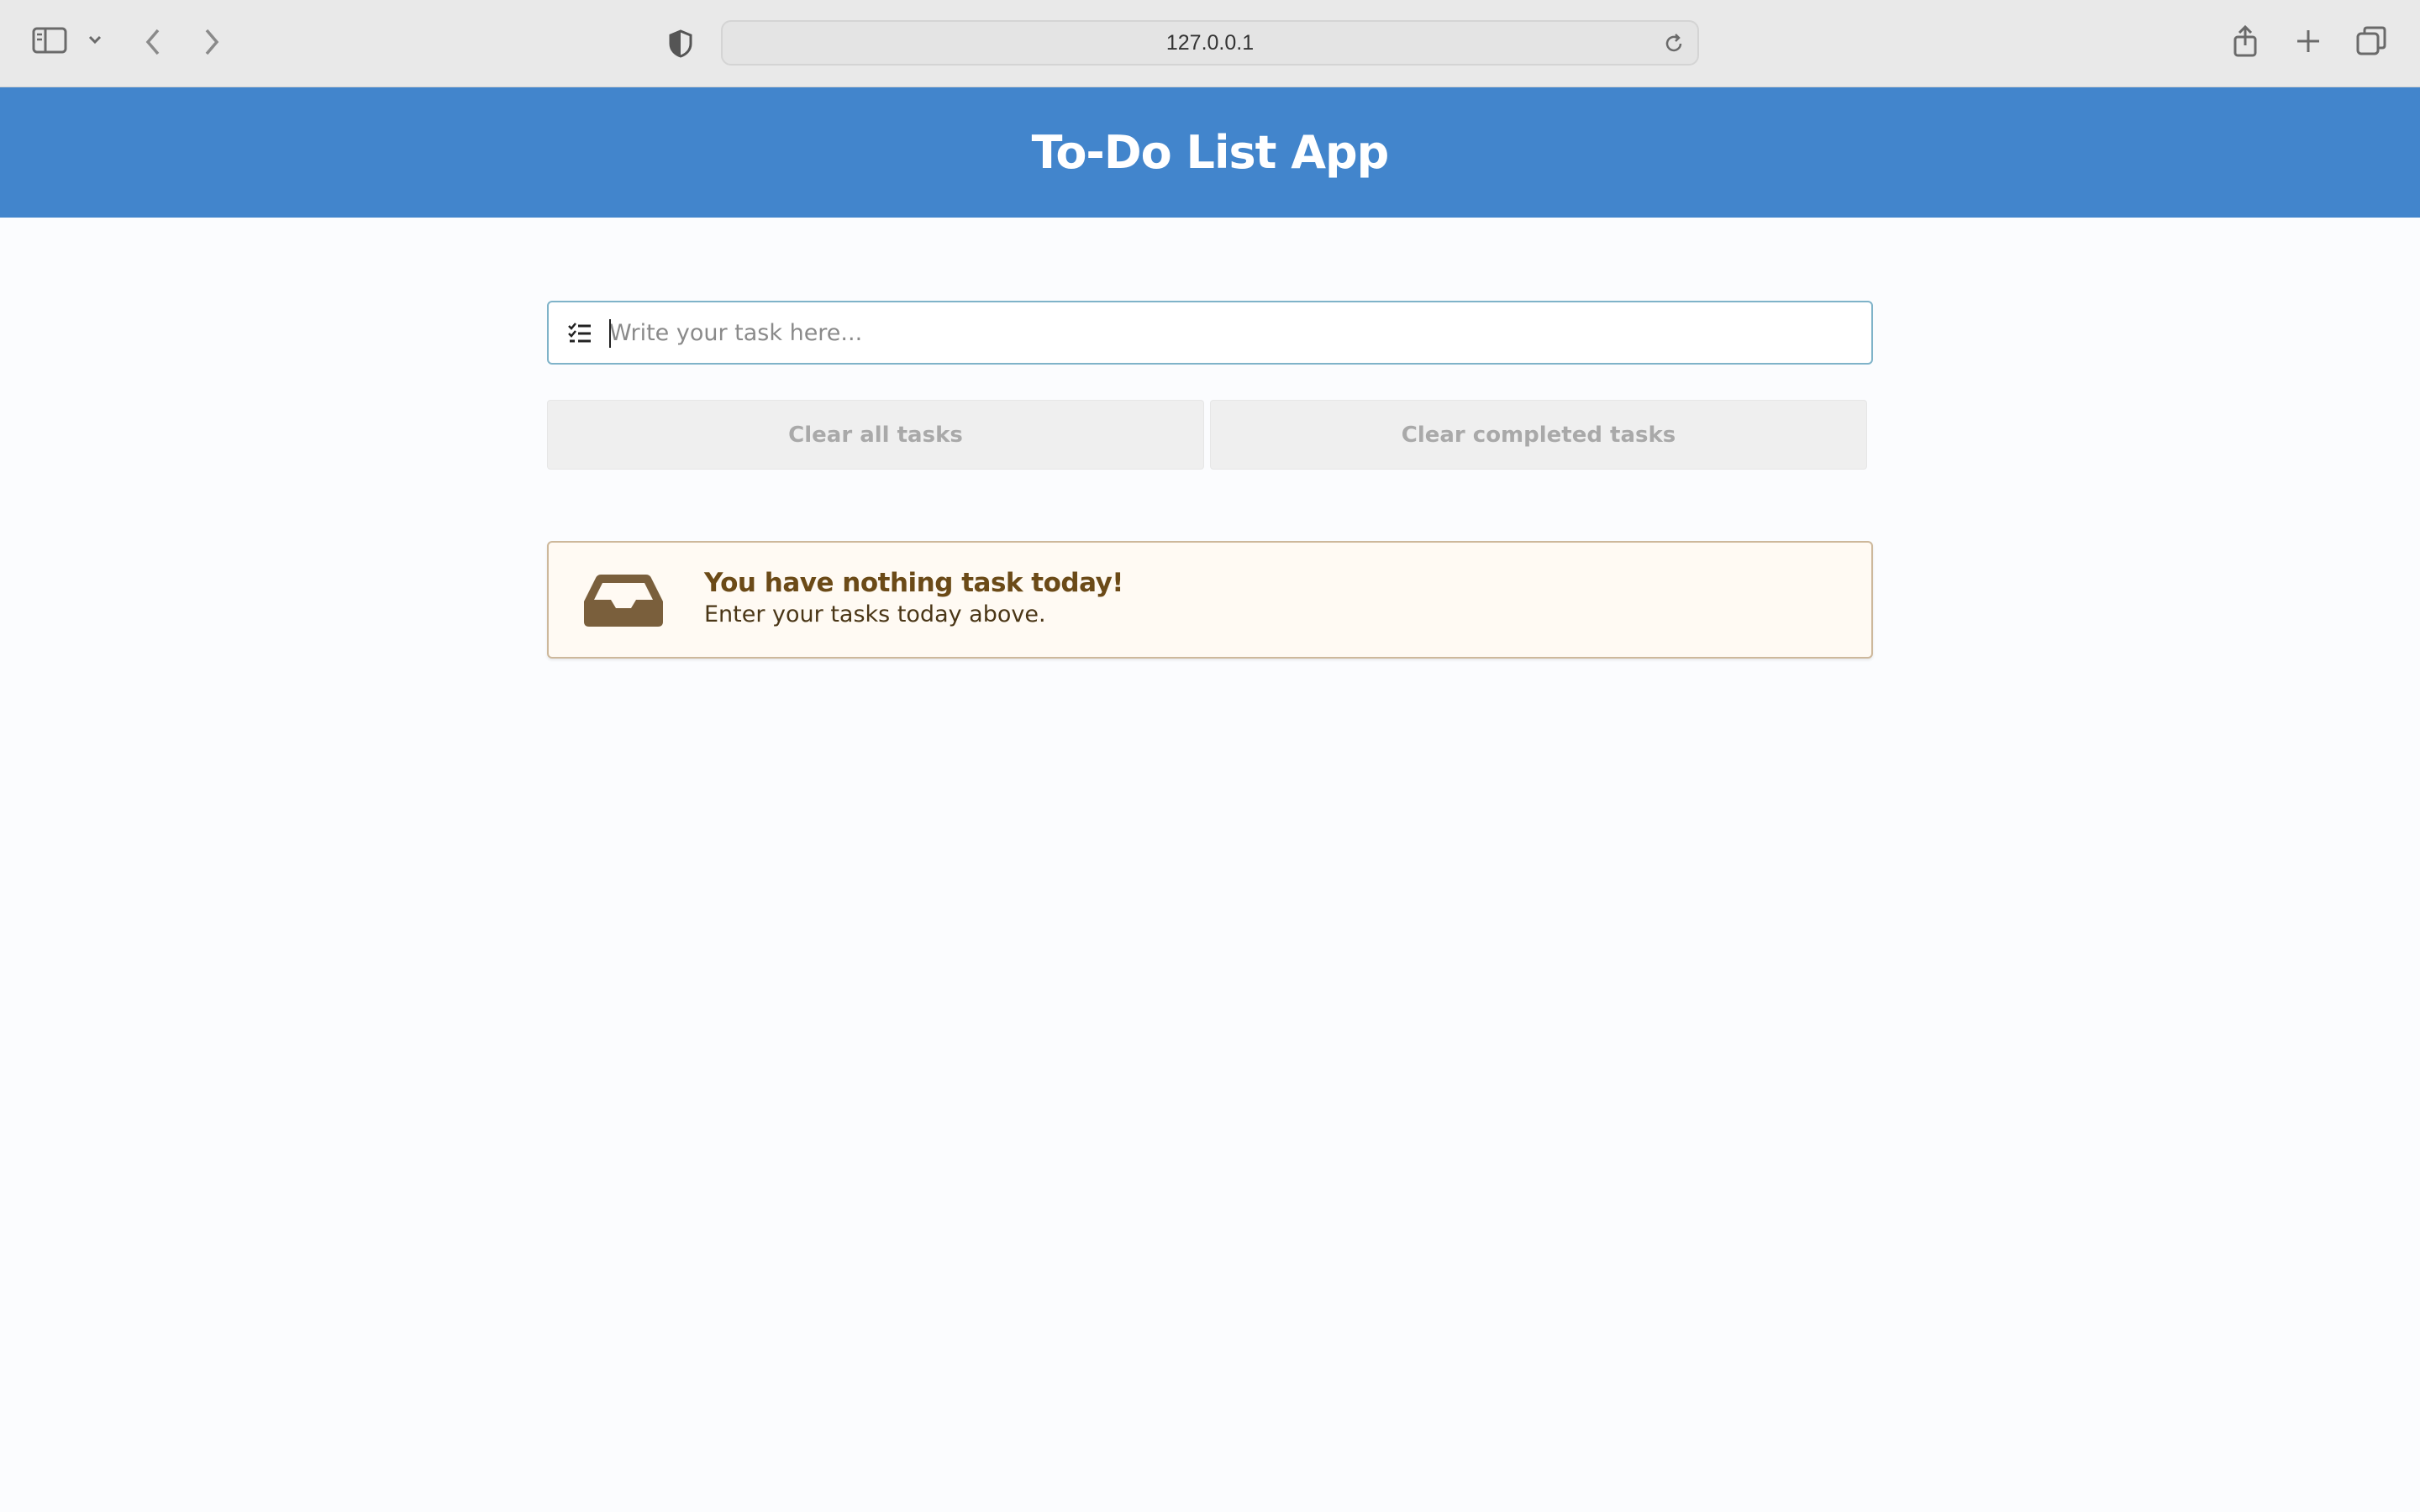 The width and height of the screenshot is (2420, 1512). What do you see at coordinates (623, 603) in the screenshot?
I see `inbox-icon` at bounding box center [623, 603].